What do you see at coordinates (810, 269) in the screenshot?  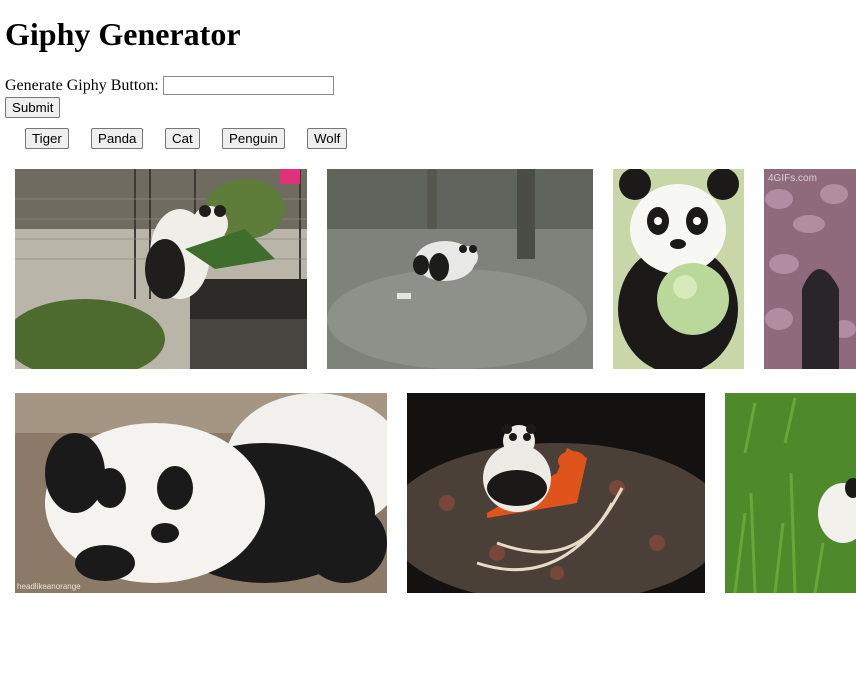 I see `panda-gif: 4GIFs.com` at bounding box center [810, 269].